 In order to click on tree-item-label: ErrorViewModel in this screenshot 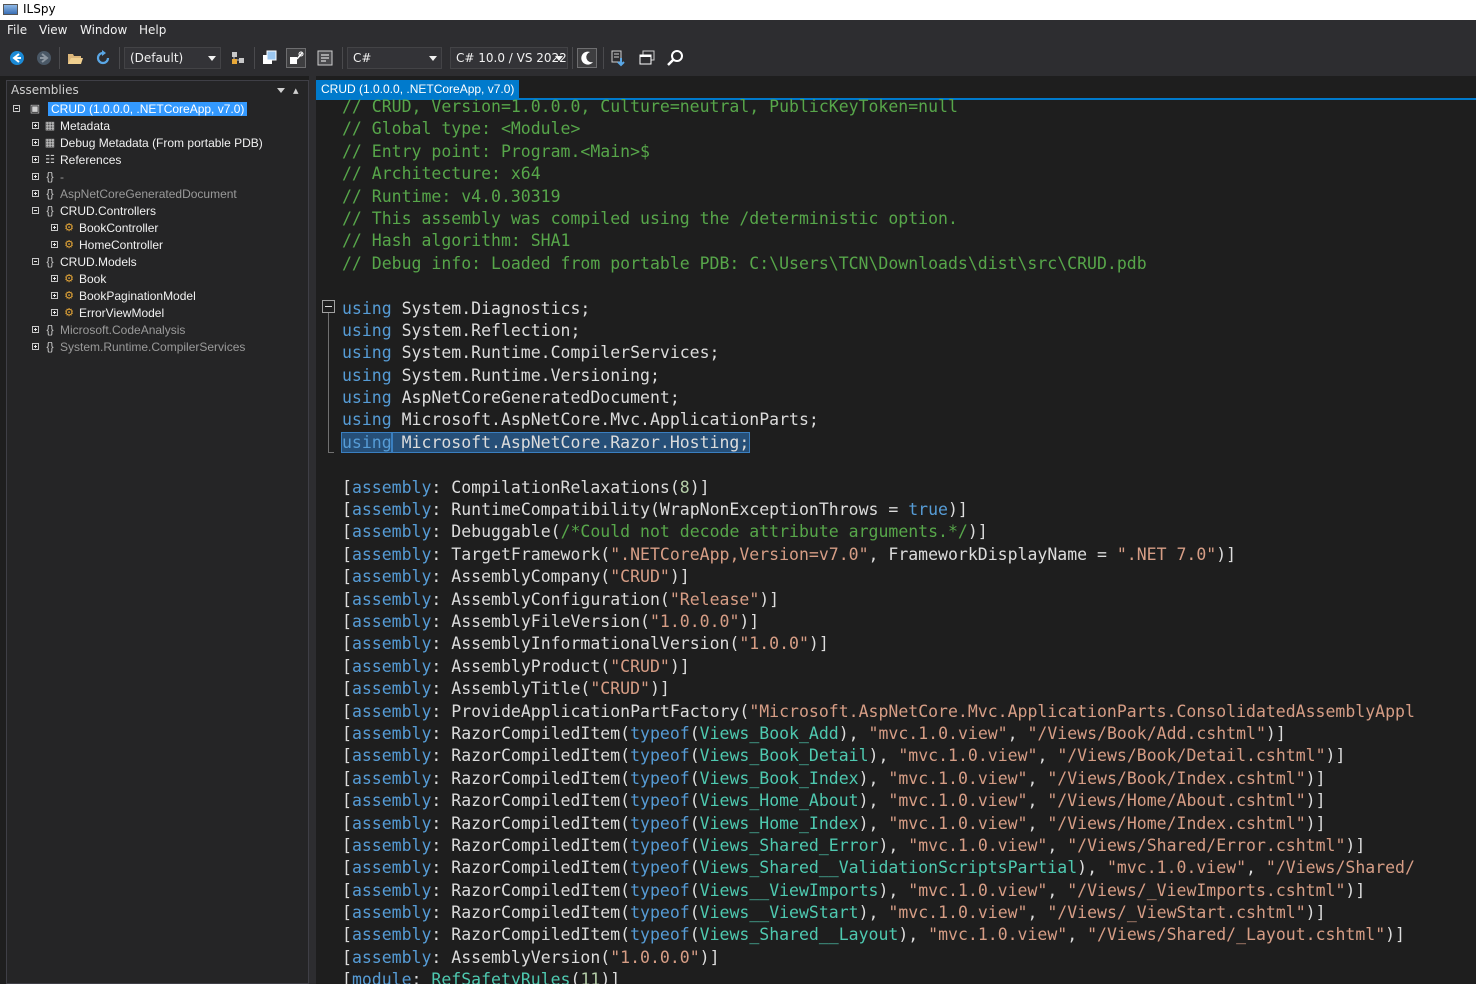, I will do `click(122, 313)`.